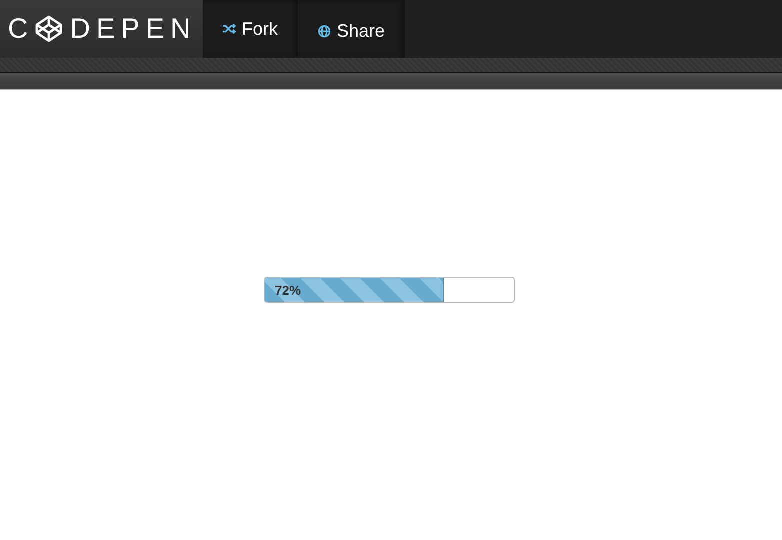  What do you see at coordinates (21, 29) in the screenshot?
I see `logo-text: C` at bounding box center [21, 29].